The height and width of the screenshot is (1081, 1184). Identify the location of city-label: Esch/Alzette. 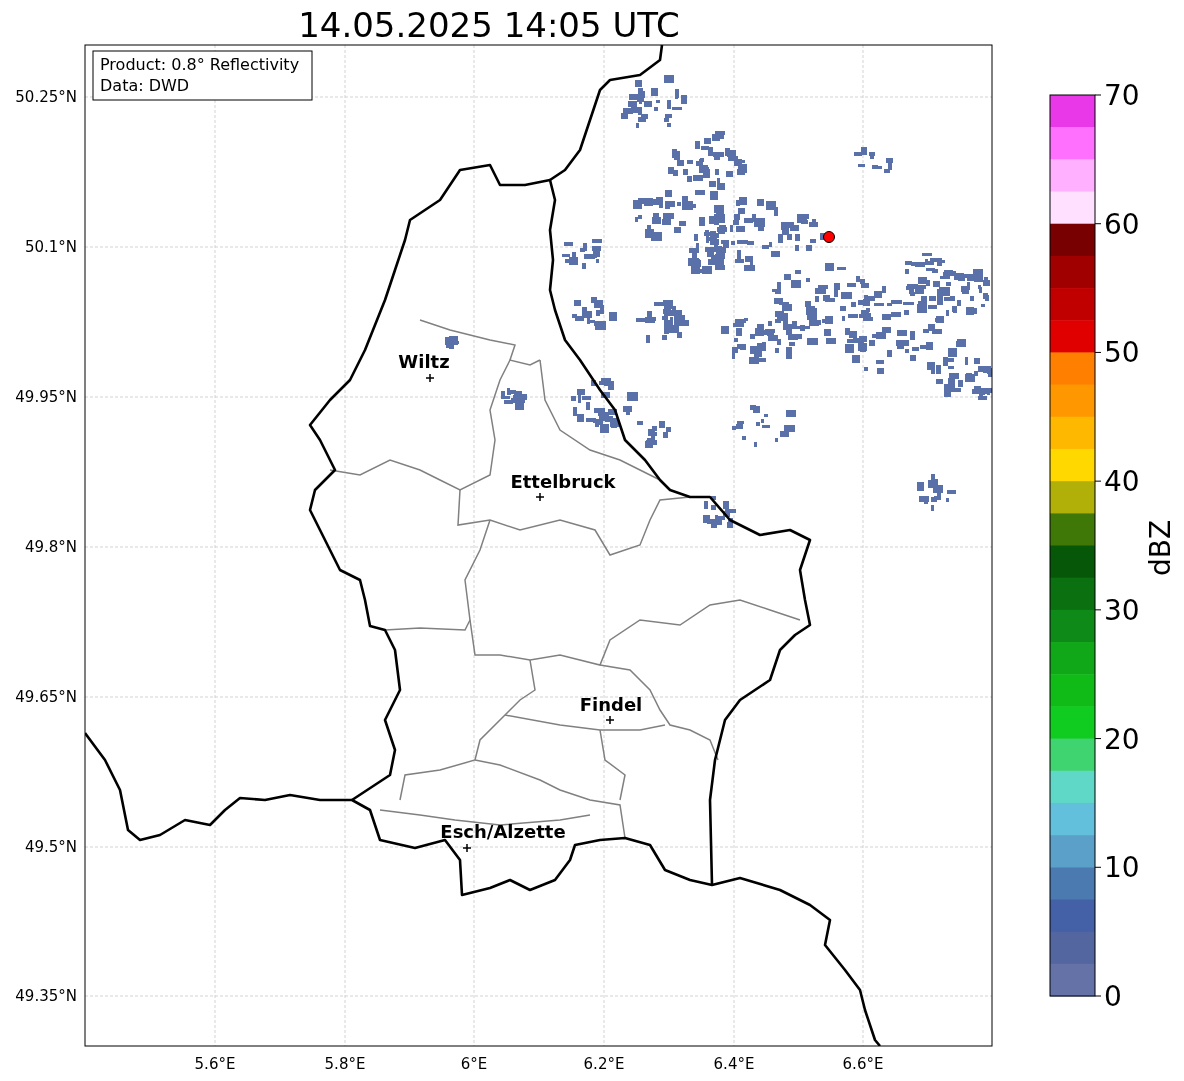
(503, 831).